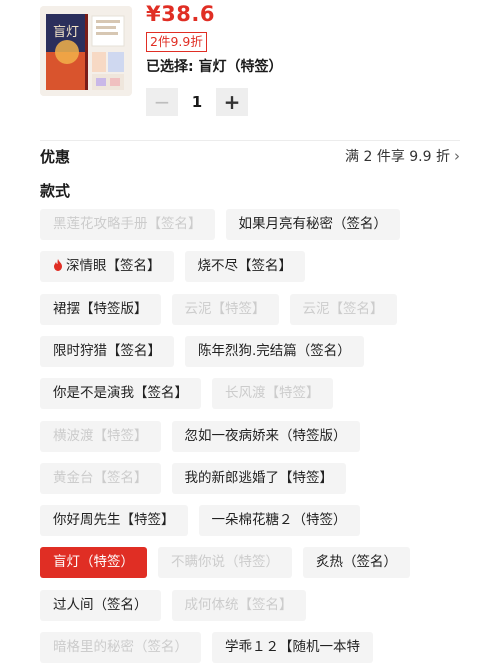  I want to click on style-option-label: 黑莲花攻略手册【签名】, so click(127, 224).